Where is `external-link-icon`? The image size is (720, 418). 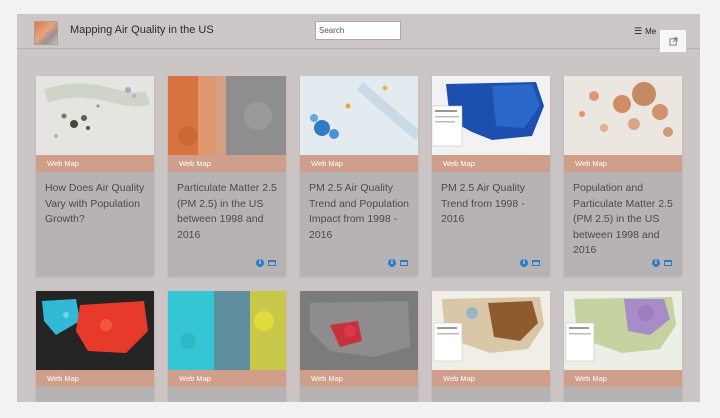
external-link-icon is located at coordinates (673, 41).